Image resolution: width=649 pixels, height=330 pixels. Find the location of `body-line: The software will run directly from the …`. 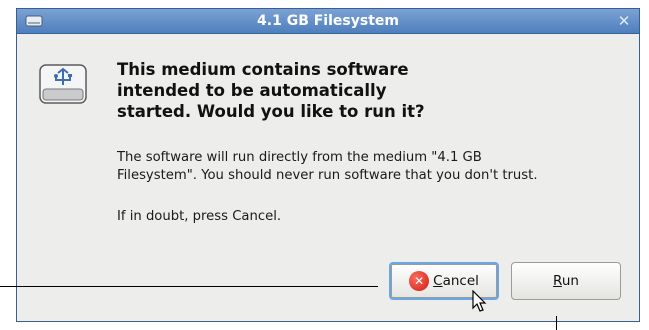

body-line: The software will run directly from the … is located at coordinates (299, 157).